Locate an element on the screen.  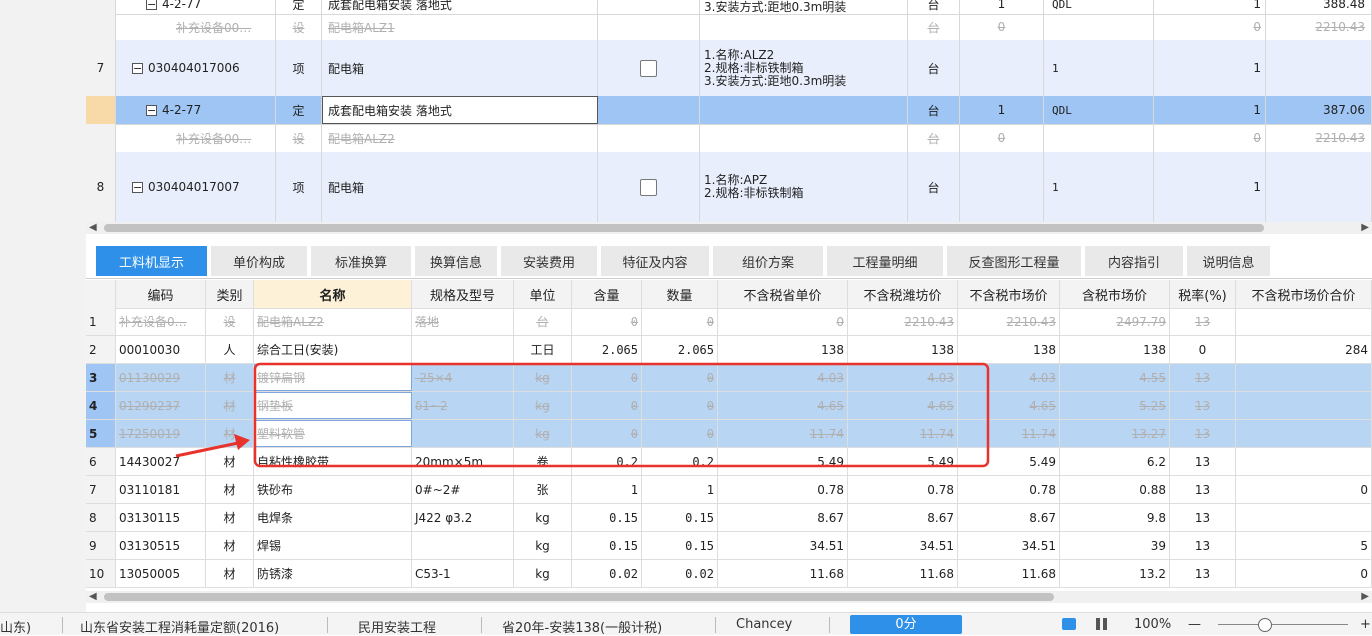
status-price-file: 省20年-安装138(一般计税) is located at coordinates (582, 626).